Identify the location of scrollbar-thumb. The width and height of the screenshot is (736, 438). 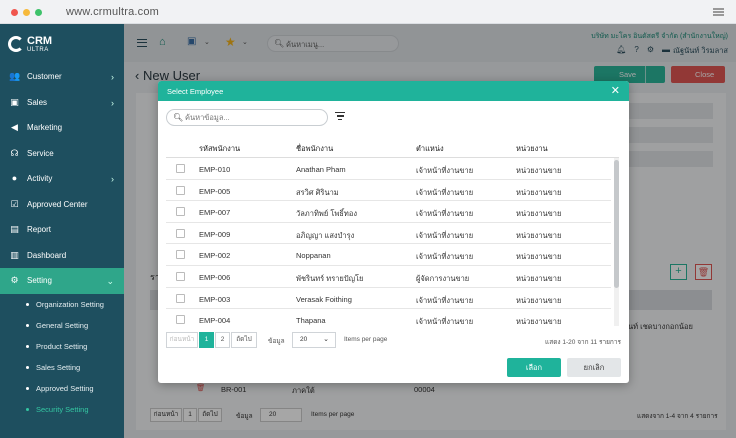
(616, 224).